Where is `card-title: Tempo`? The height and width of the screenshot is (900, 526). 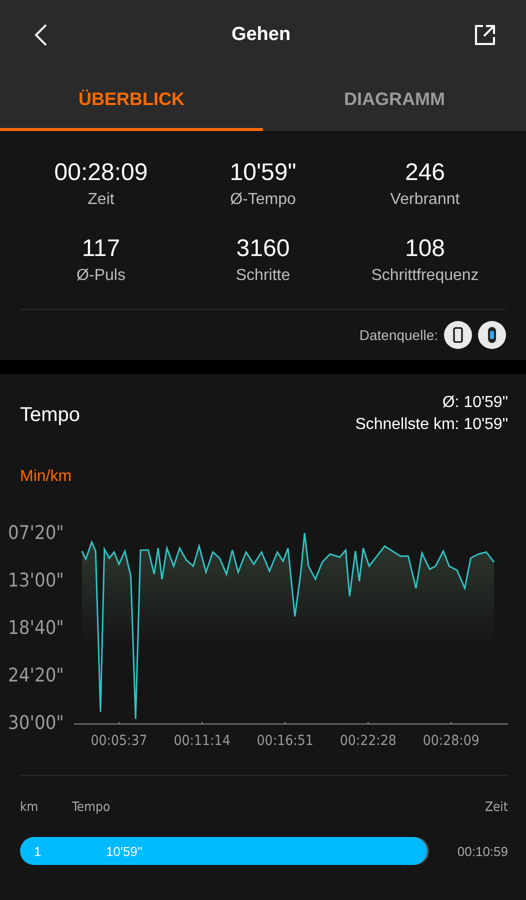
card-title: Tempo is located at coordinates (50, 416).